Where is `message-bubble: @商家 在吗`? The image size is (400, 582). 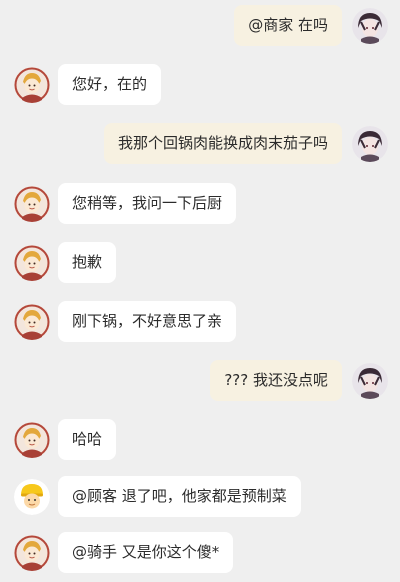
message-bubble: @商家 在吗 is located at coordinates (288, 25).